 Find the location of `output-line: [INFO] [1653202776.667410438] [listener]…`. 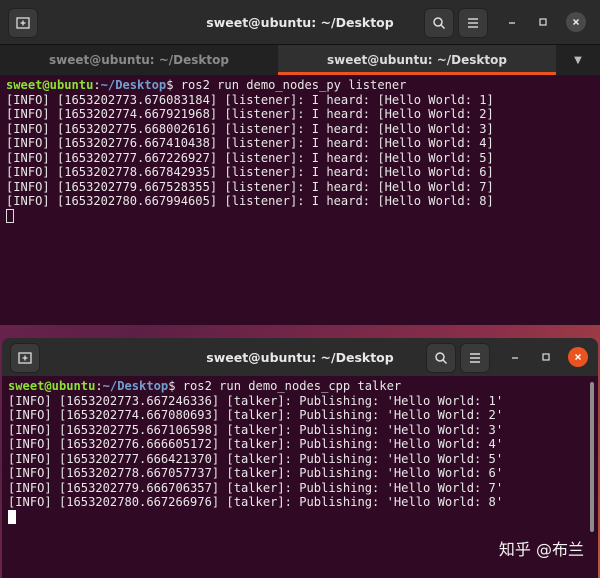

output-line: [INFO] [1653202776.667410438] [listener]… is located at coordinates (250, 143).